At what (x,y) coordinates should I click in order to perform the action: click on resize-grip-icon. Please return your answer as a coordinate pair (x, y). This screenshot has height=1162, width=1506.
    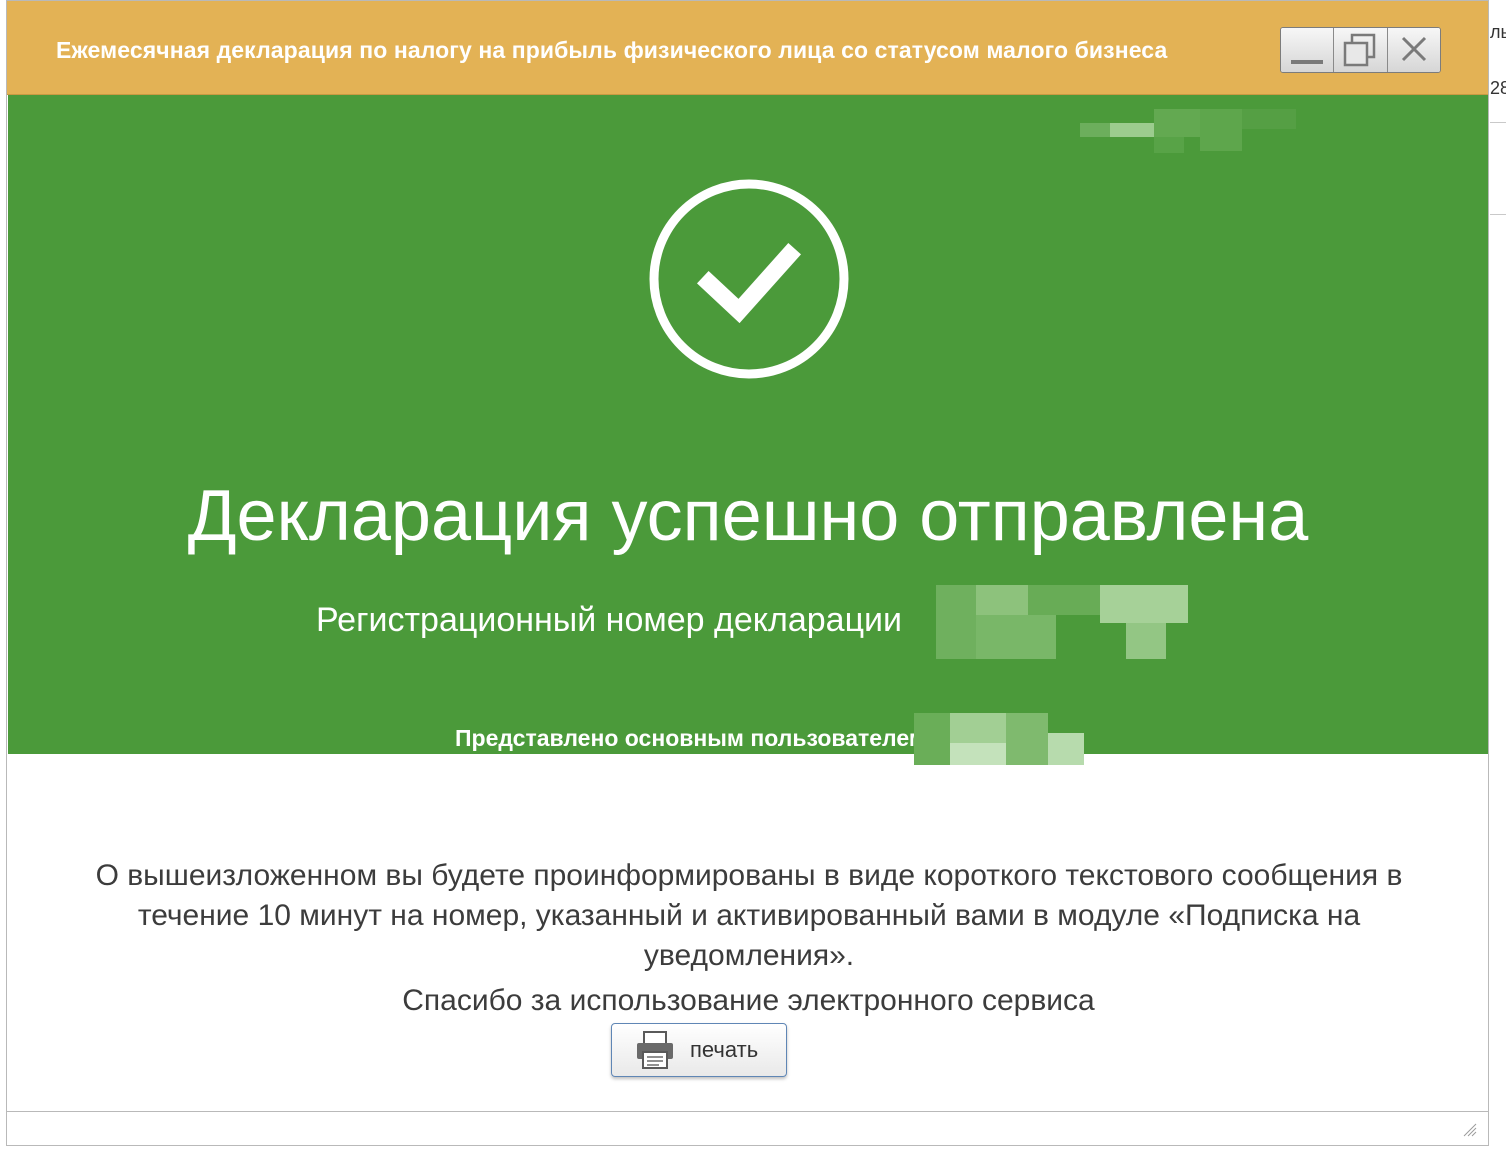
    Looking at the image, I should click on (1469, 1129).